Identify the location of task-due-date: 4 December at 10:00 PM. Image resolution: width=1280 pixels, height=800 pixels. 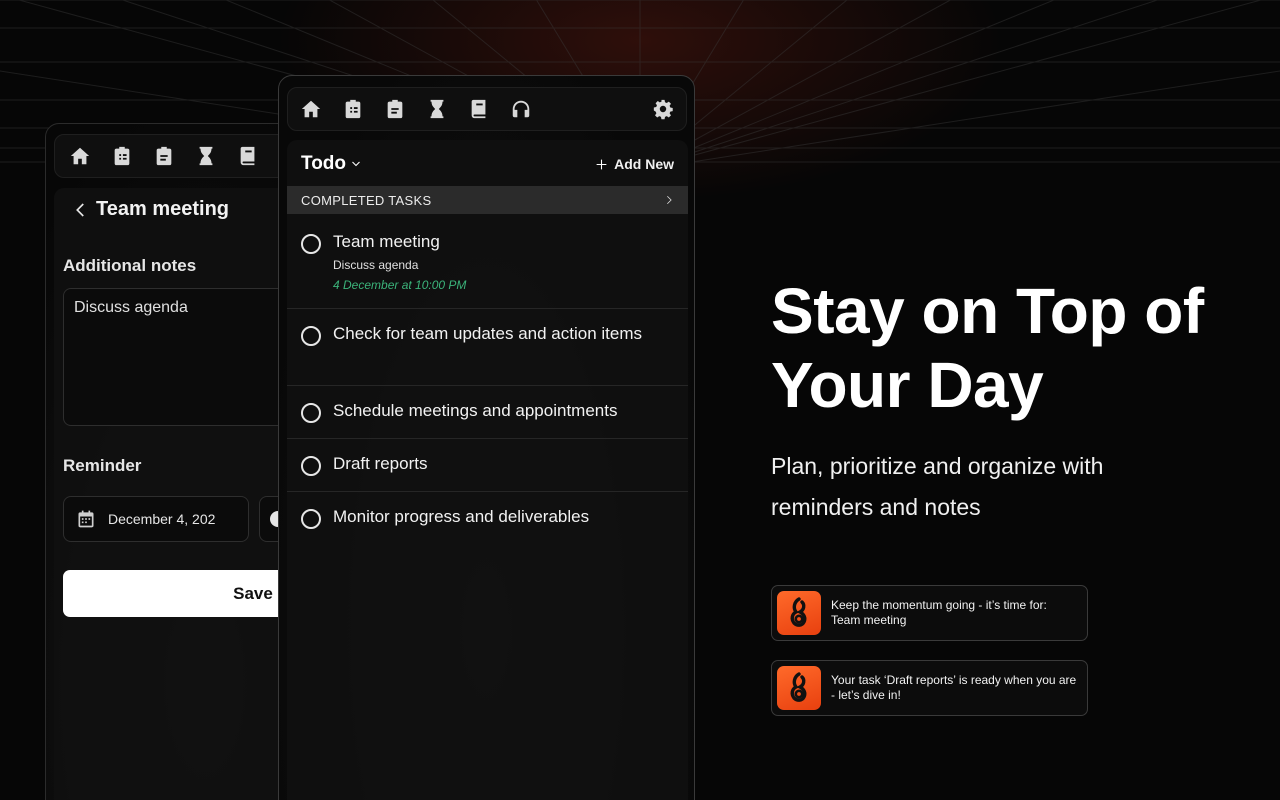
(400, 285).